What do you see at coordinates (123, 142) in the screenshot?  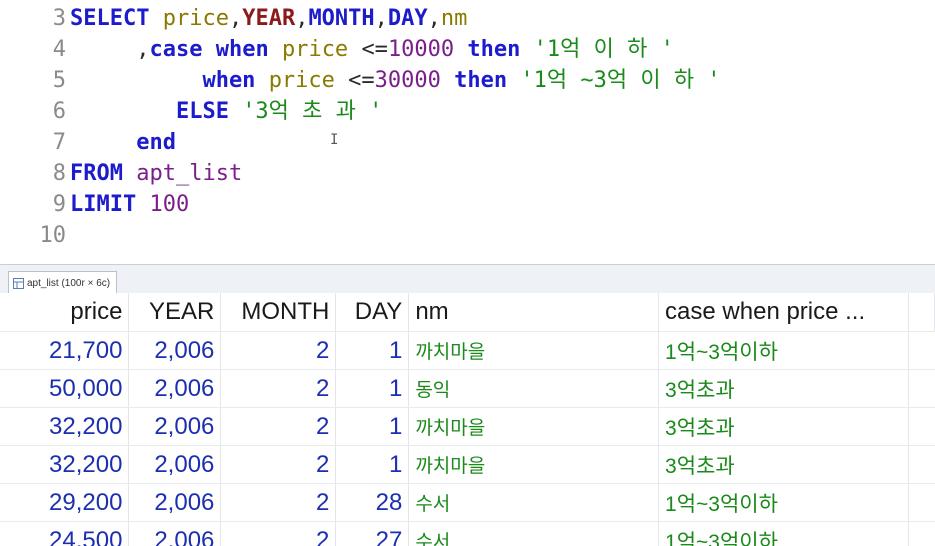 I see `code-text: end` at bounding box center [123, 142].